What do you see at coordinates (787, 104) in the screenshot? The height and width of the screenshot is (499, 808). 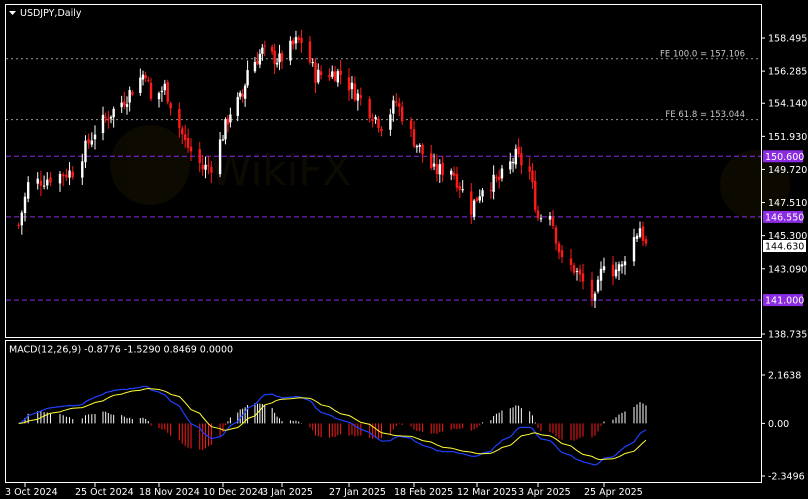 I see `price-axis-tick-label: 154.140` at bounding box center [787, 104].